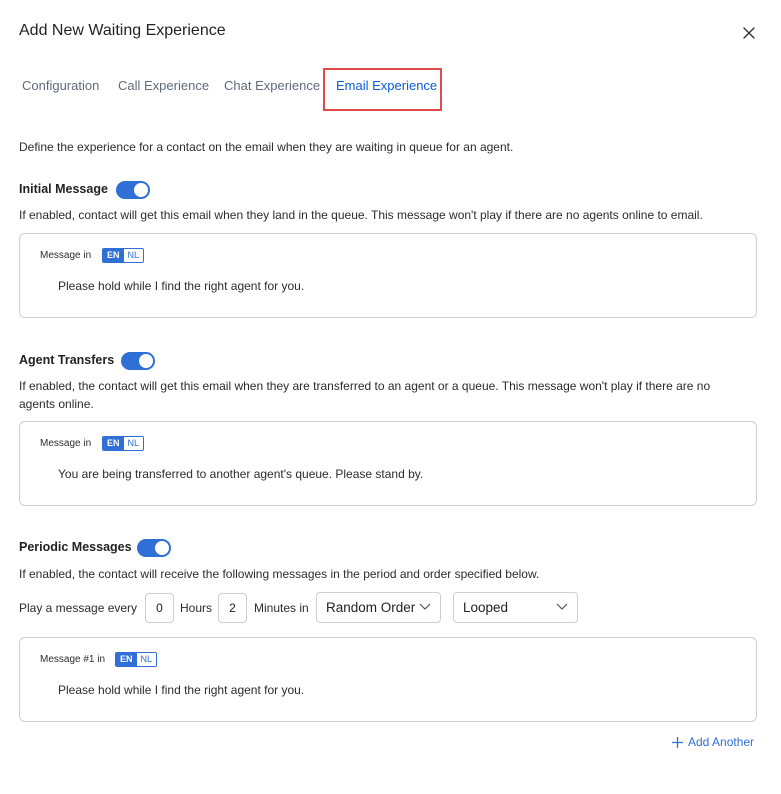 The height and width of the screenshot is (794, 781). I want to click on plus-icon, so click(677, 742).